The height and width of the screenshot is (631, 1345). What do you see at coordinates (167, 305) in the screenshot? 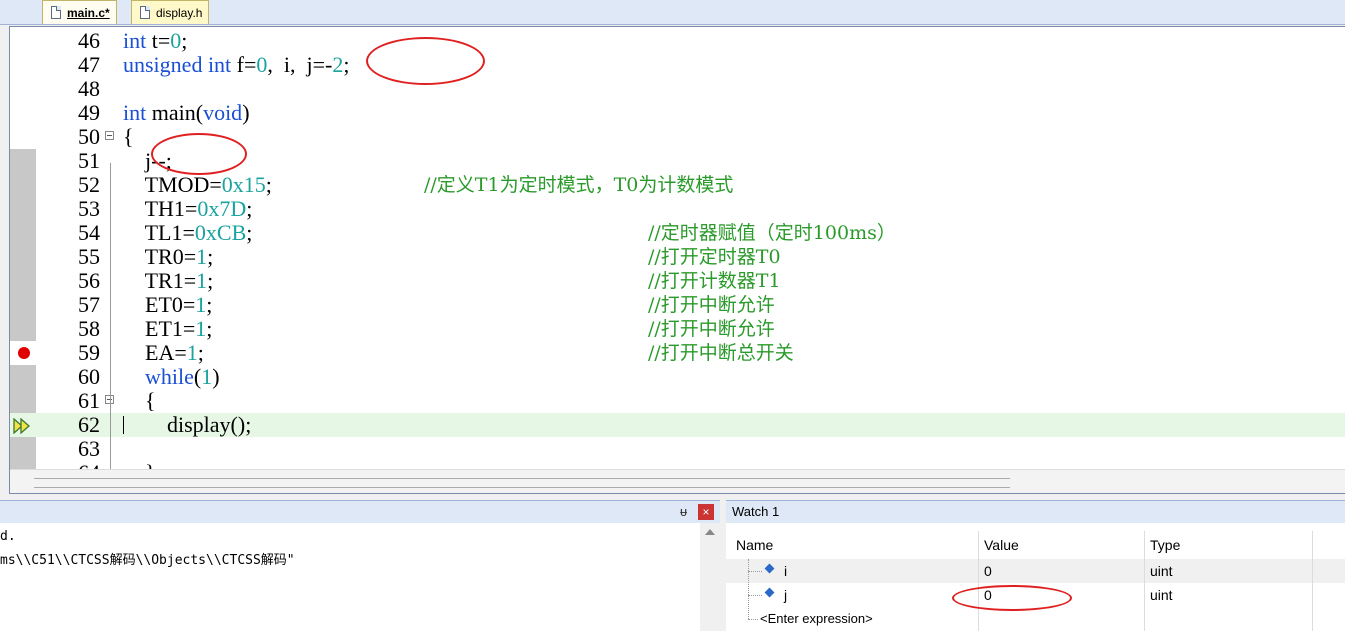
I see `code-text: ET0=1;` at bounding box center [167, 305].